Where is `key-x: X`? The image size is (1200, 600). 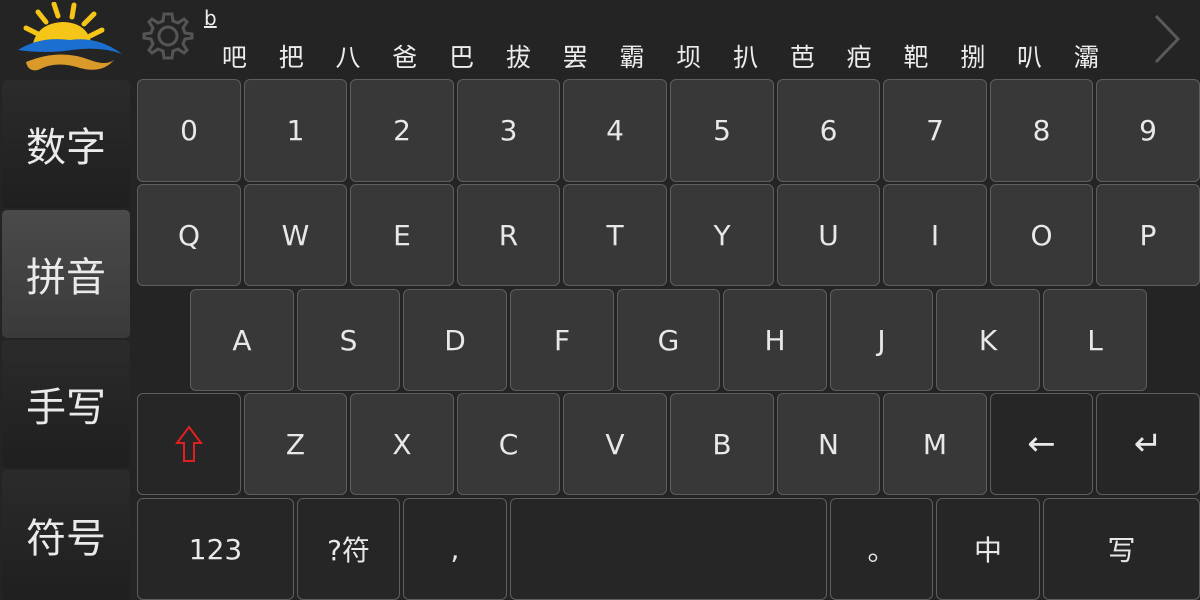 key-x: X is located at coordinates (402, 444).